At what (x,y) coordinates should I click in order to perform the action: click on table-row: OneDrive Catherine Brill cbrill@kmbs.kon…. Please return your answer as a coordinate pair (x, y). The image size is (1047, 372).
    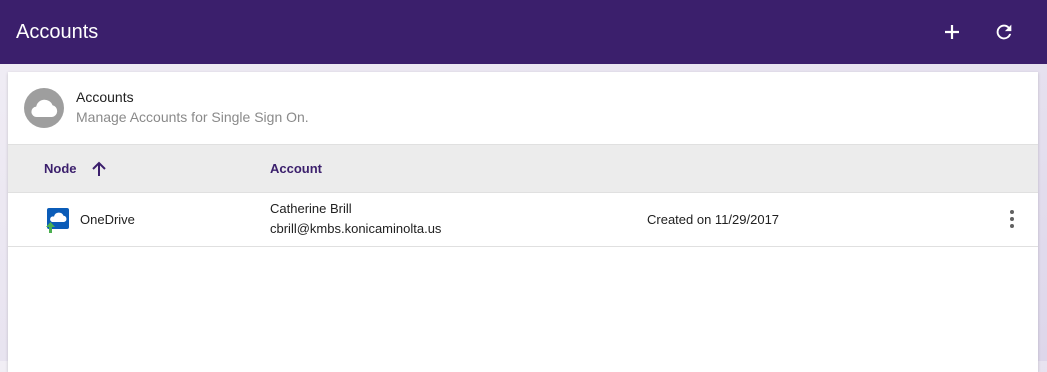
    Looking at the image, I should click on (523, 220).